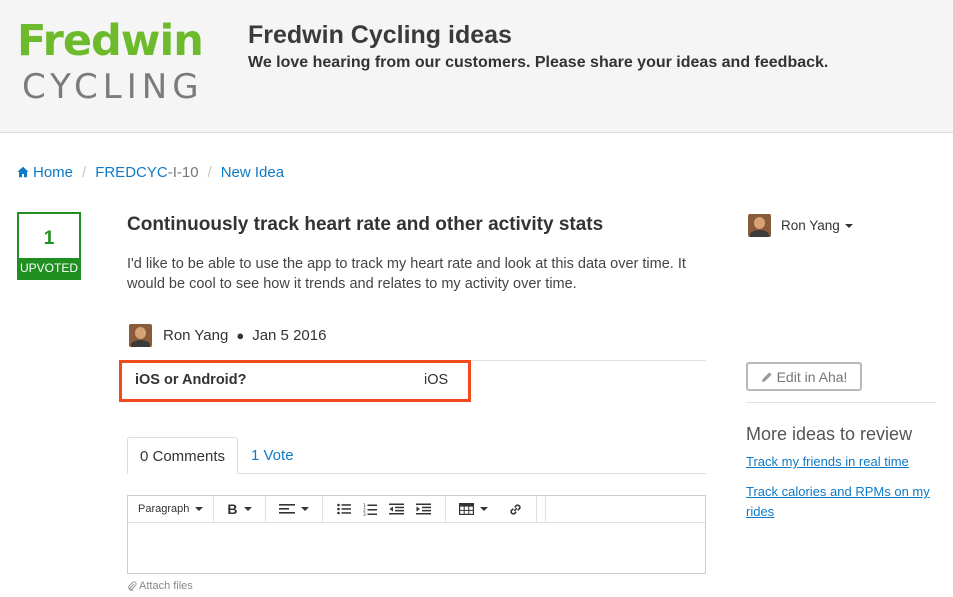  Describe the element at coordinates (183, 172) in the screenshot. I see `breadcrumb-idea-suffix: -I-10` at that location.